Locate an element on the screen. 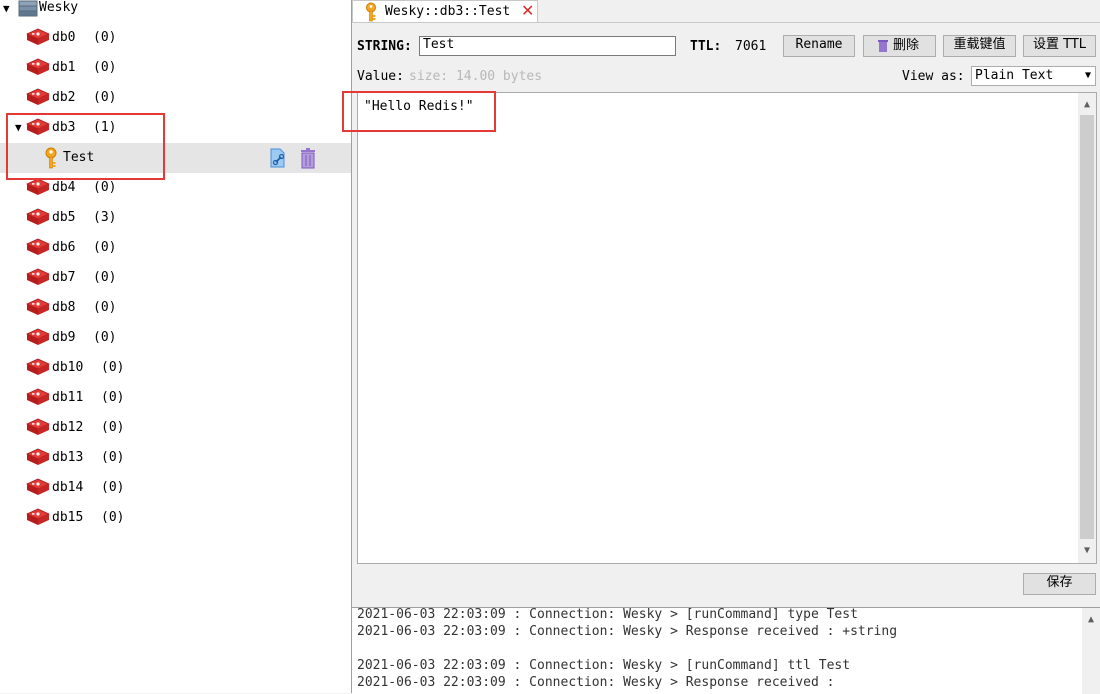 Image resolution: width=1100 pixels, height=694 pixels. chevron-down-icon: ▼ is located at coordinates (1087, 75).